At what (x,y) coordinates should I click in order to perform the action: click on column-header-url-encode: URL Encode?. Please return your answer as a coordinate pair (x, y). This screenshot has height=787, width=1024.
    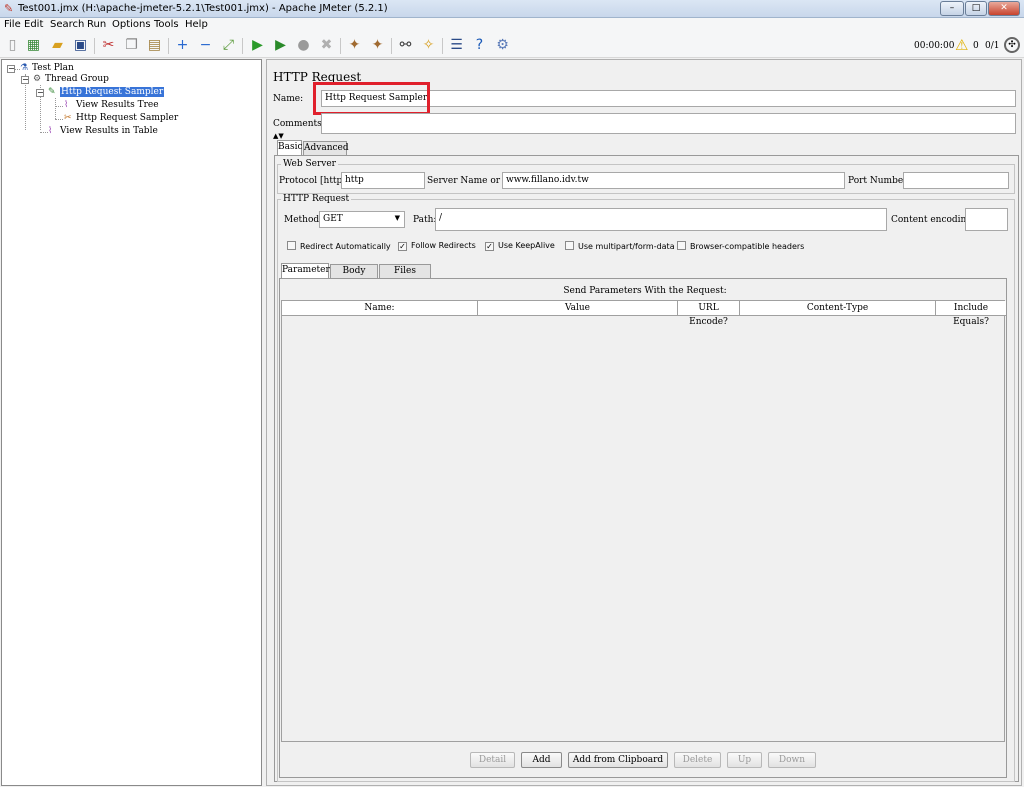
    Looking at the image, I should click on (709, 314).